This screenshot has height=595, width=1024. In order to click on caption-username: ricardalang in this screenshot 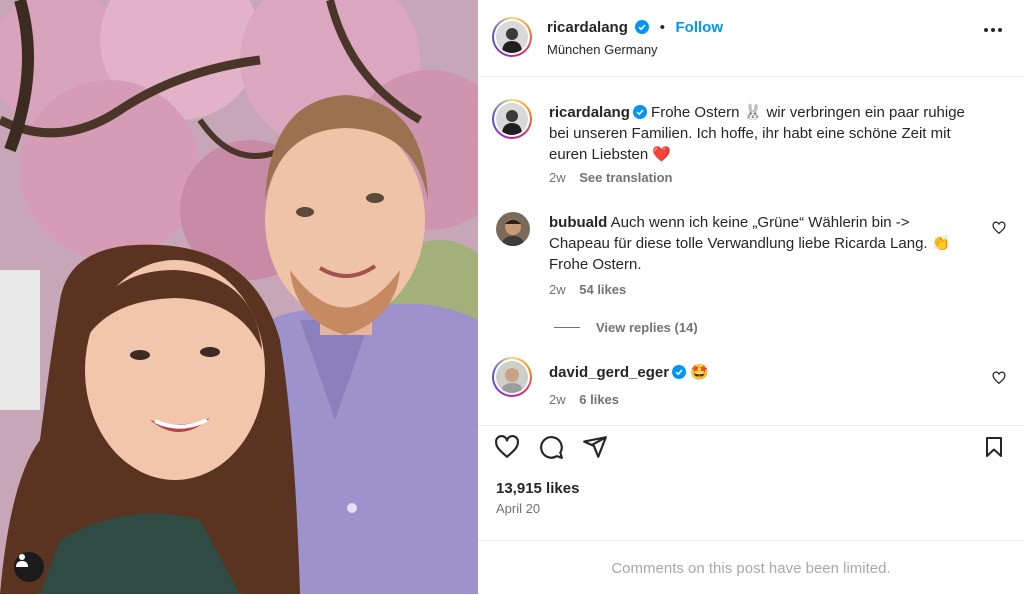, I will do `click(589, 112)`.